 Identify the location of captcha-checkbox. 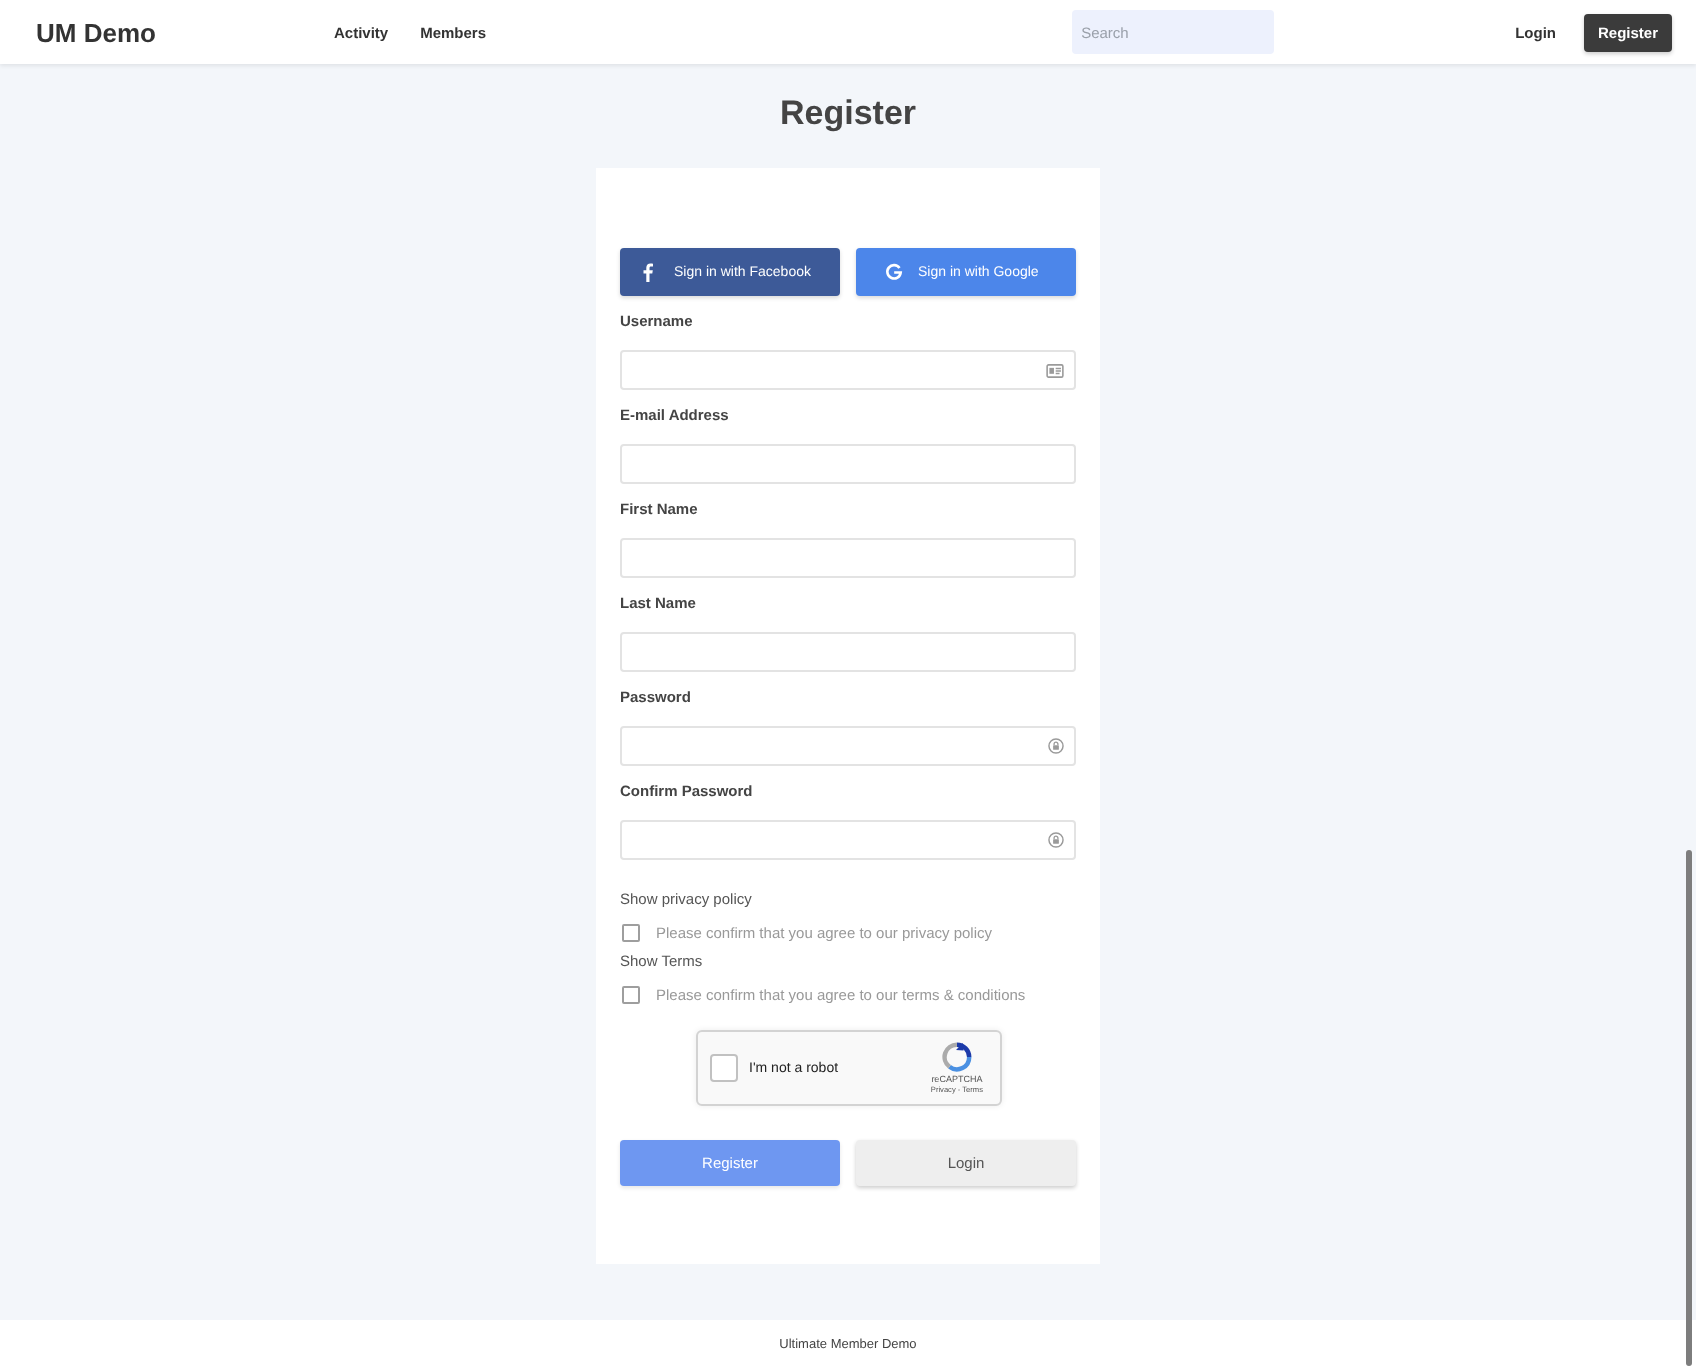
(723, 1068).